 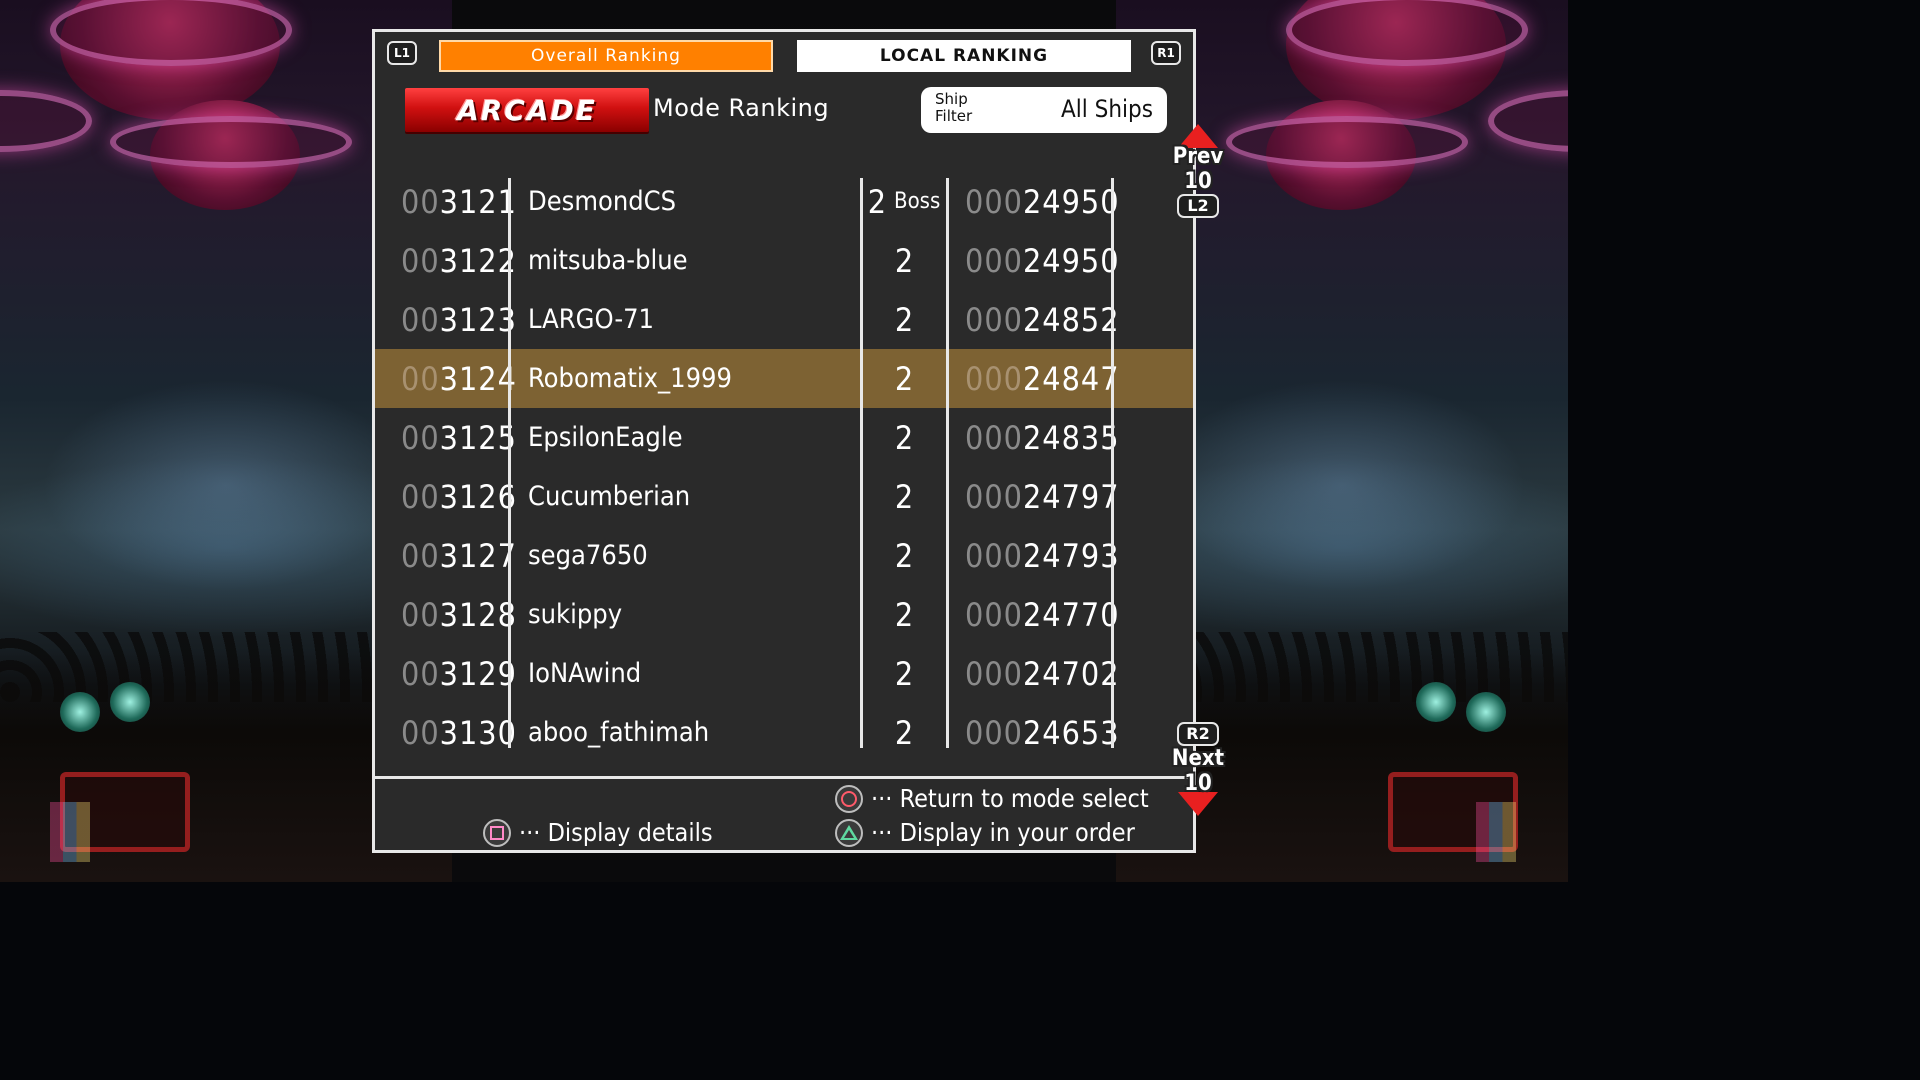 I want to click on ship-filter-label: Ship Filter, so click(x=954, y=107).